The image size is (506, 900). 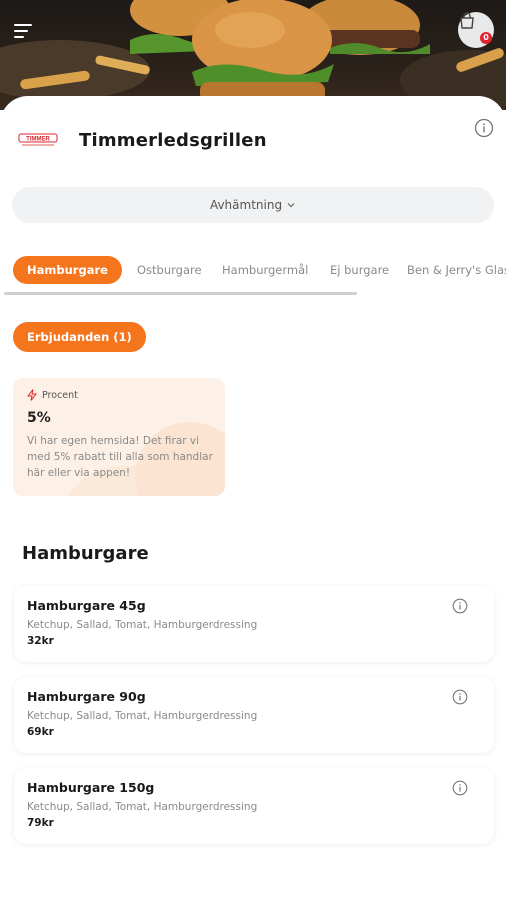 What do you see at coordinates (476, 30) in the screenshot?
I see `cart-button: 0` at bounding box center [476, 30].